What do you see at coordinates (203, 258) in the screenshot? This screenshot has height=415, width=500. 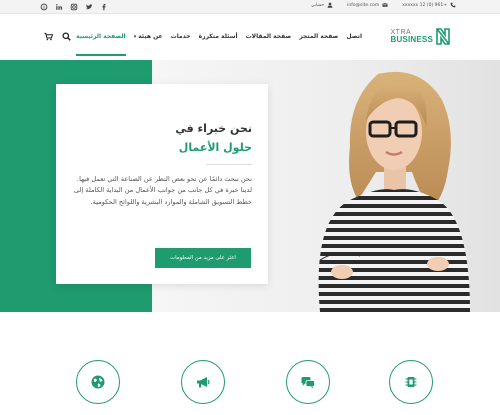 I see `more-info-button: اعثر على مزيد من المعلومات` at bounding box center [203, 258].